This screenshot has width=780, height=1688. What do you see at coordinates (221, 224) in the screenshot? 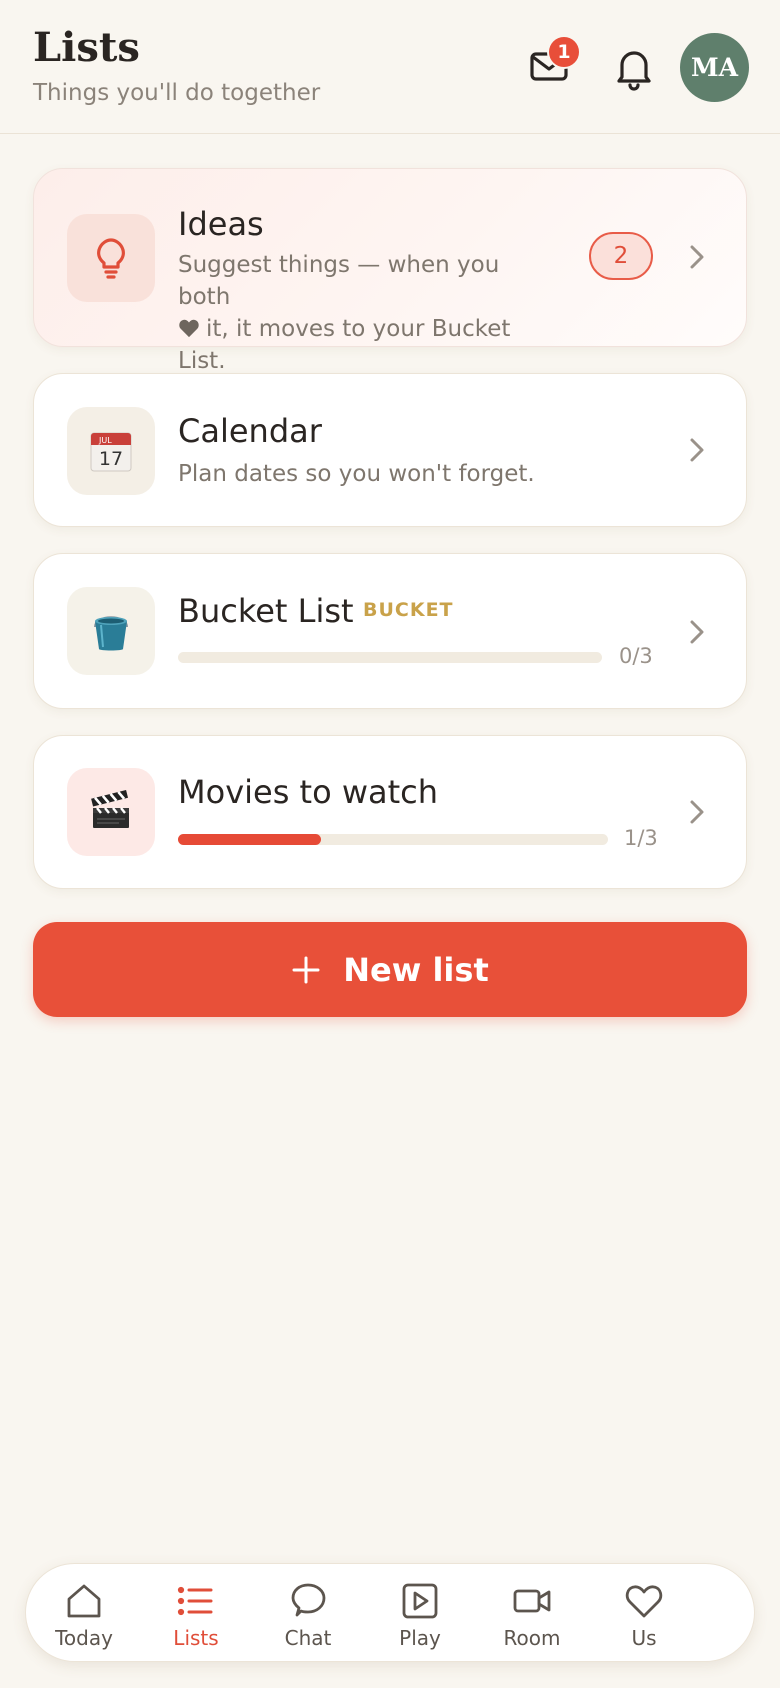
I see `ideas-title: Ideas` at bounding box center [221, 224].